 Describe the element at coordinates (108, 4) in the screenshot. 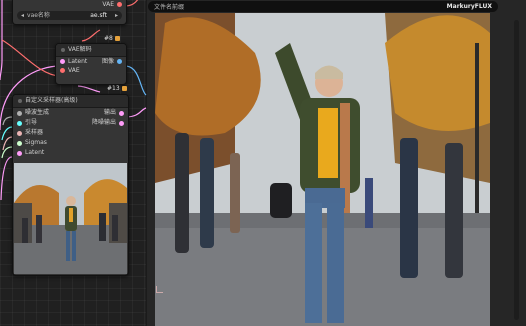

I see `vae-output-label: VAE` at that location.